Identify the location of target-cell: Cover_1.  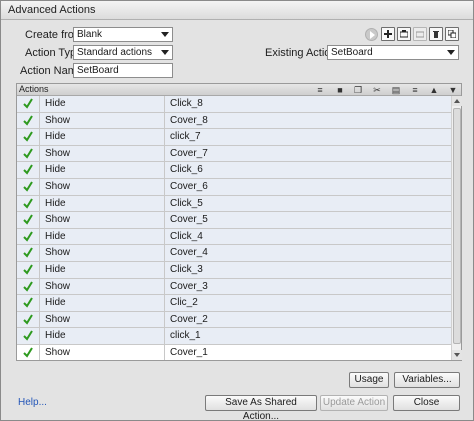
(307, 352).